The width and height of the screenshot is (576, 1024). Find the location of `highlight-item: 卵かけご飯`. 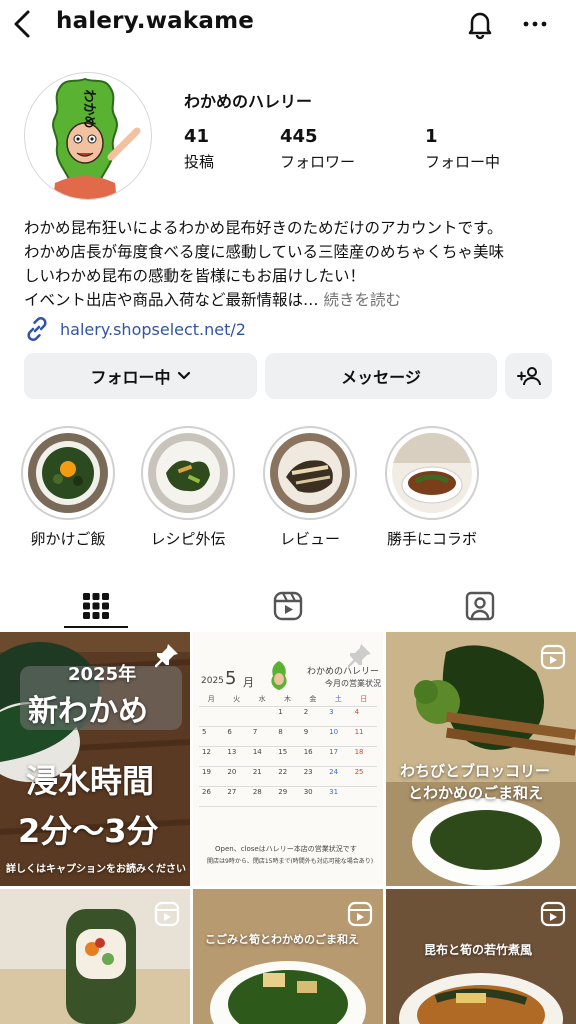

highlight-item: 卵かけご飯 is located at coordinates (68, 487).